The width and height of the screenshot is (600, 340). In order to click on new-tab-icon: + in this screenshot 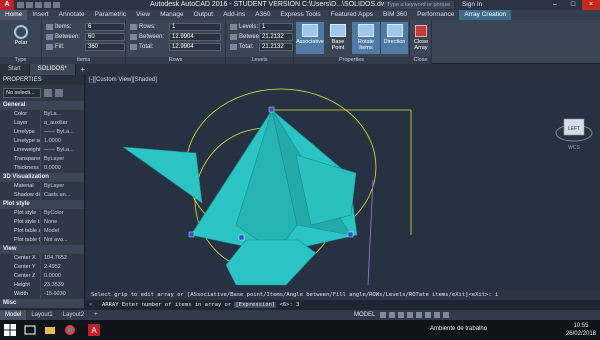, I will do `click(83, 69)`.